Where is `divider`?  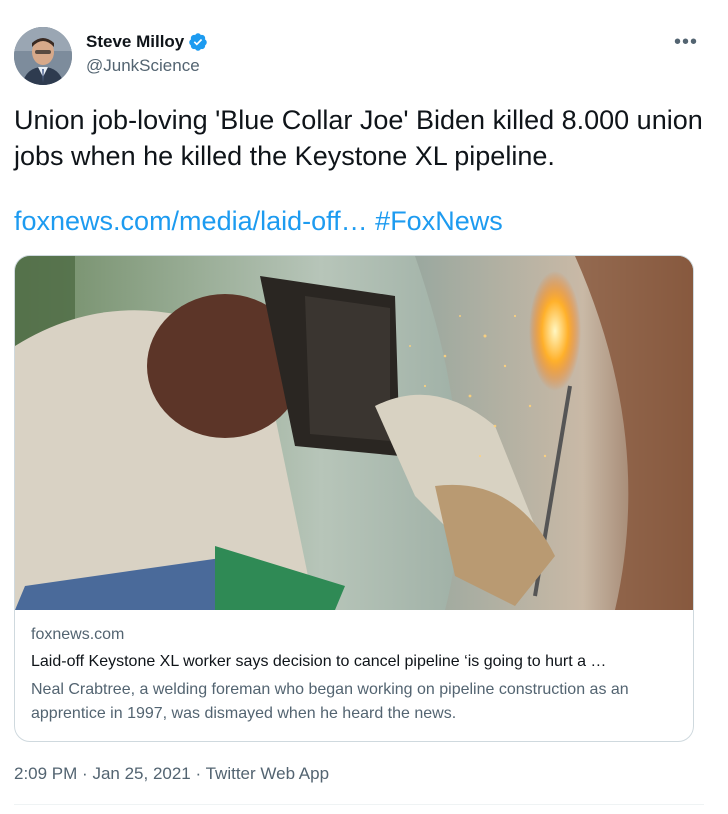 divider is located at coordinates (359, 804).